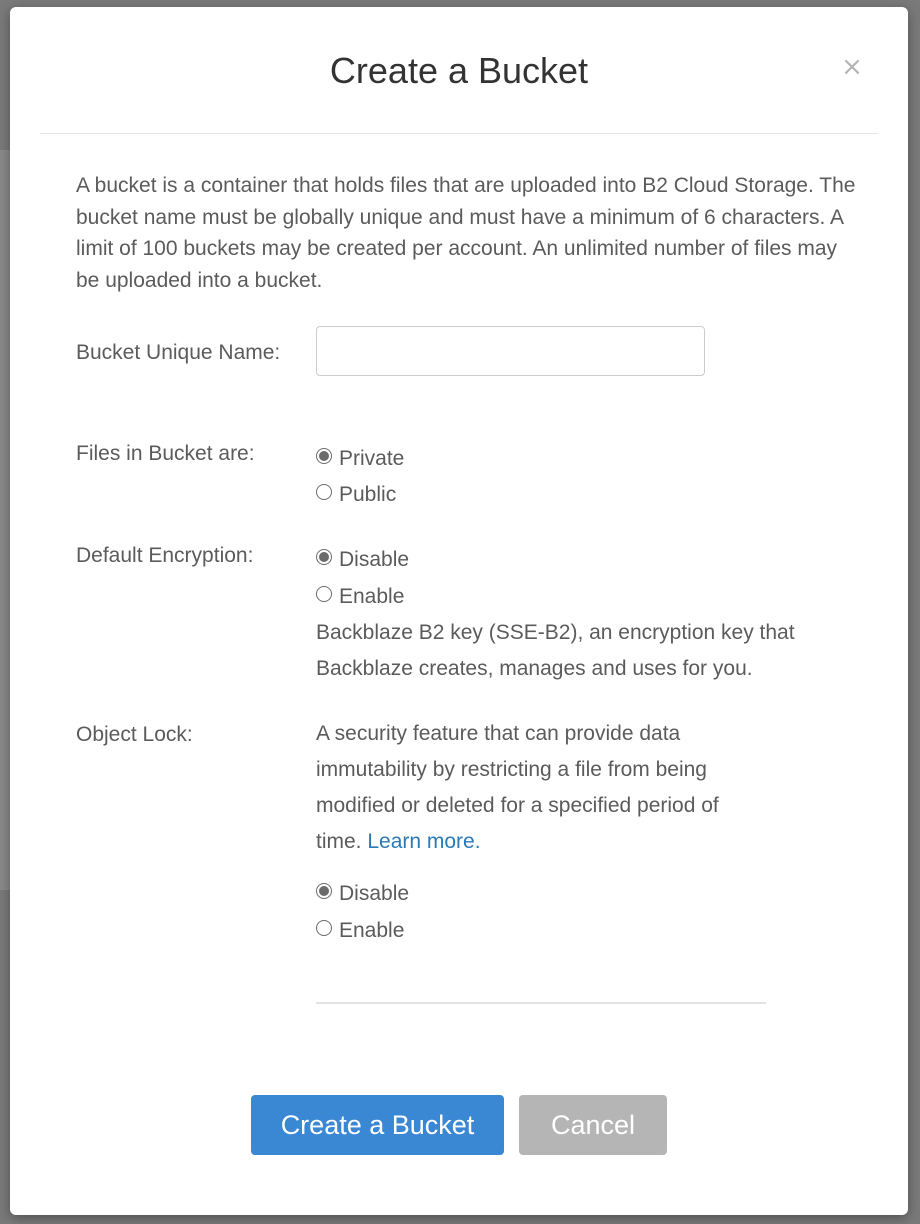 This screenshot has width=920, height=1224. Describe the element at coordinates (372, 596) in the screenshot. I see `radio-encryption-enable-label: Enable` at that location.